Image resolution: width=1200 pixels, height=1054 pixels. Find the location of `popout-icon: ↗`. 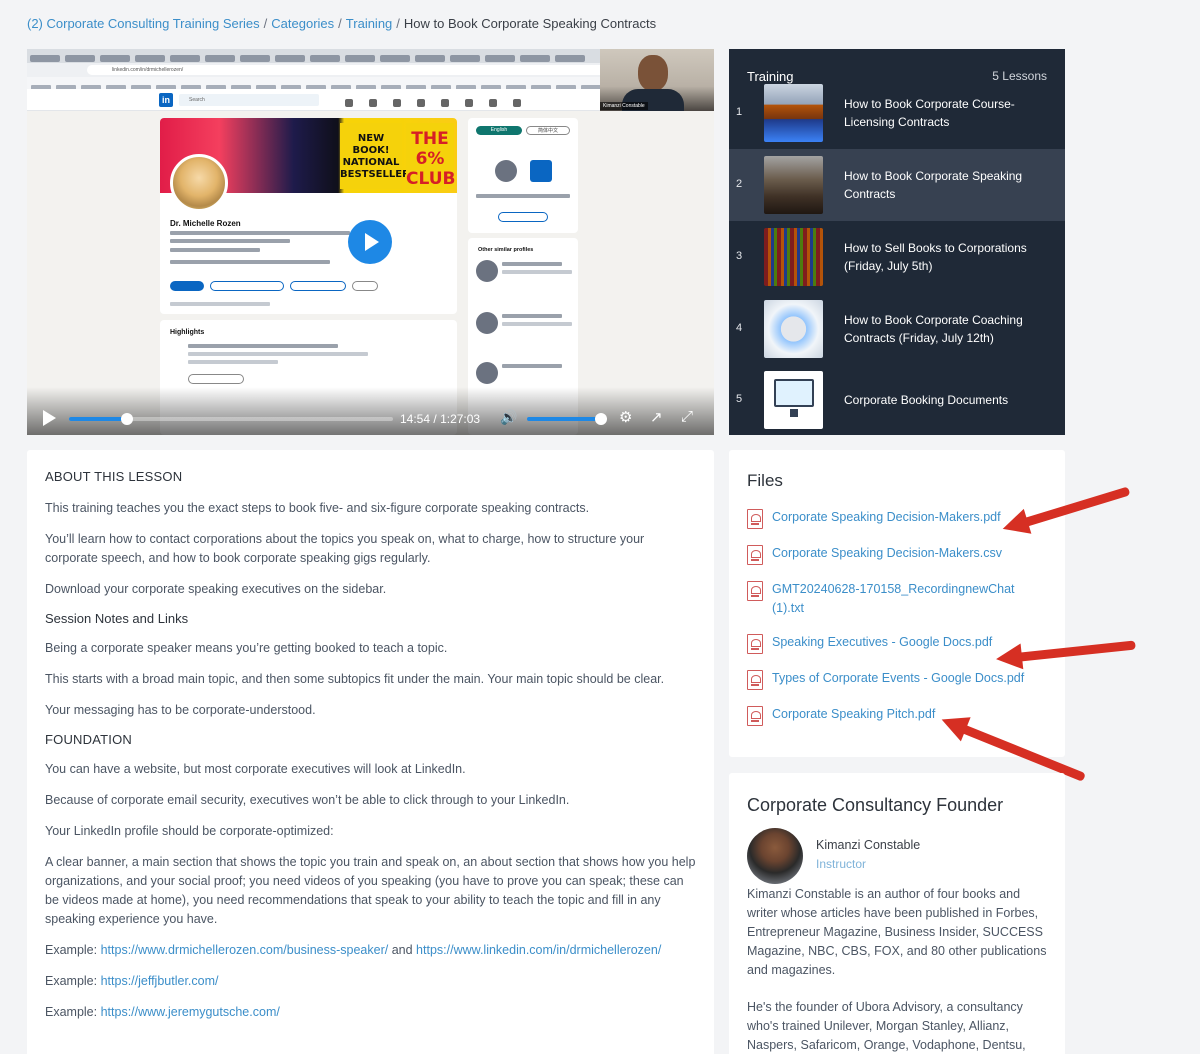

popout-icon: ↗ is located at coordinates (656, 417).